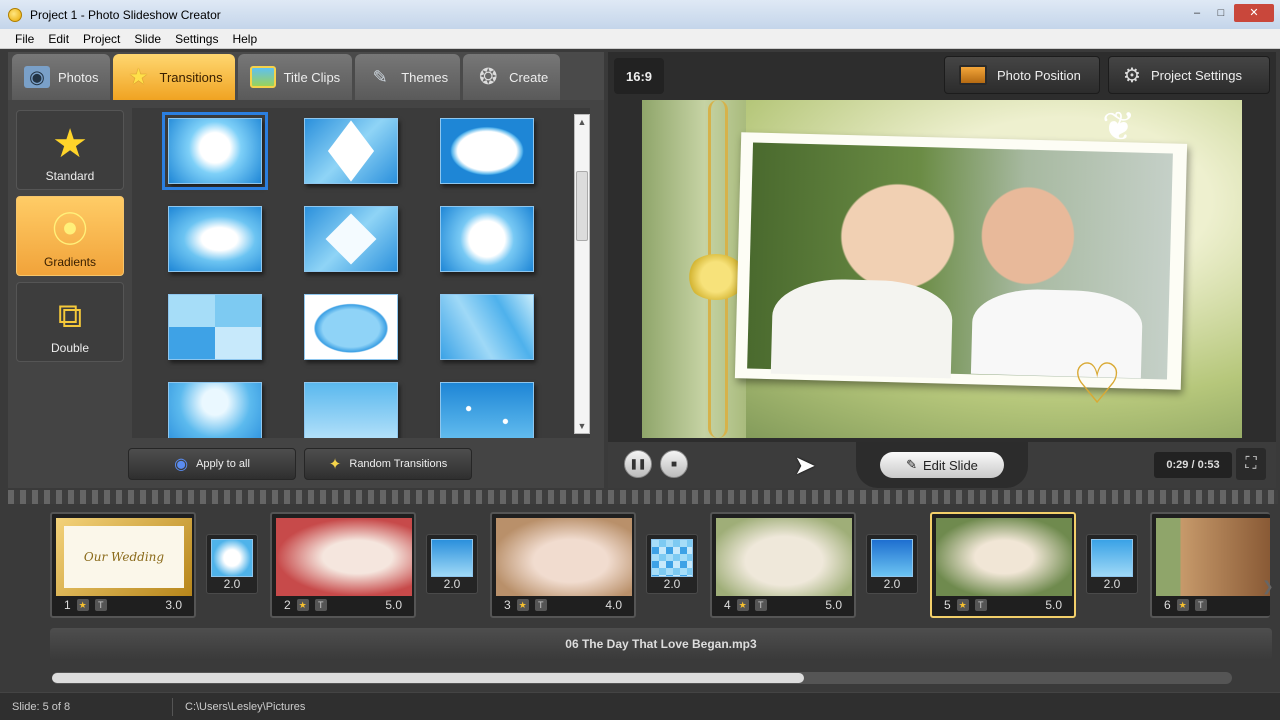 This screenshot has height=720, width=1280. I want to click on camera-icon: ◉, so click(37, 77).